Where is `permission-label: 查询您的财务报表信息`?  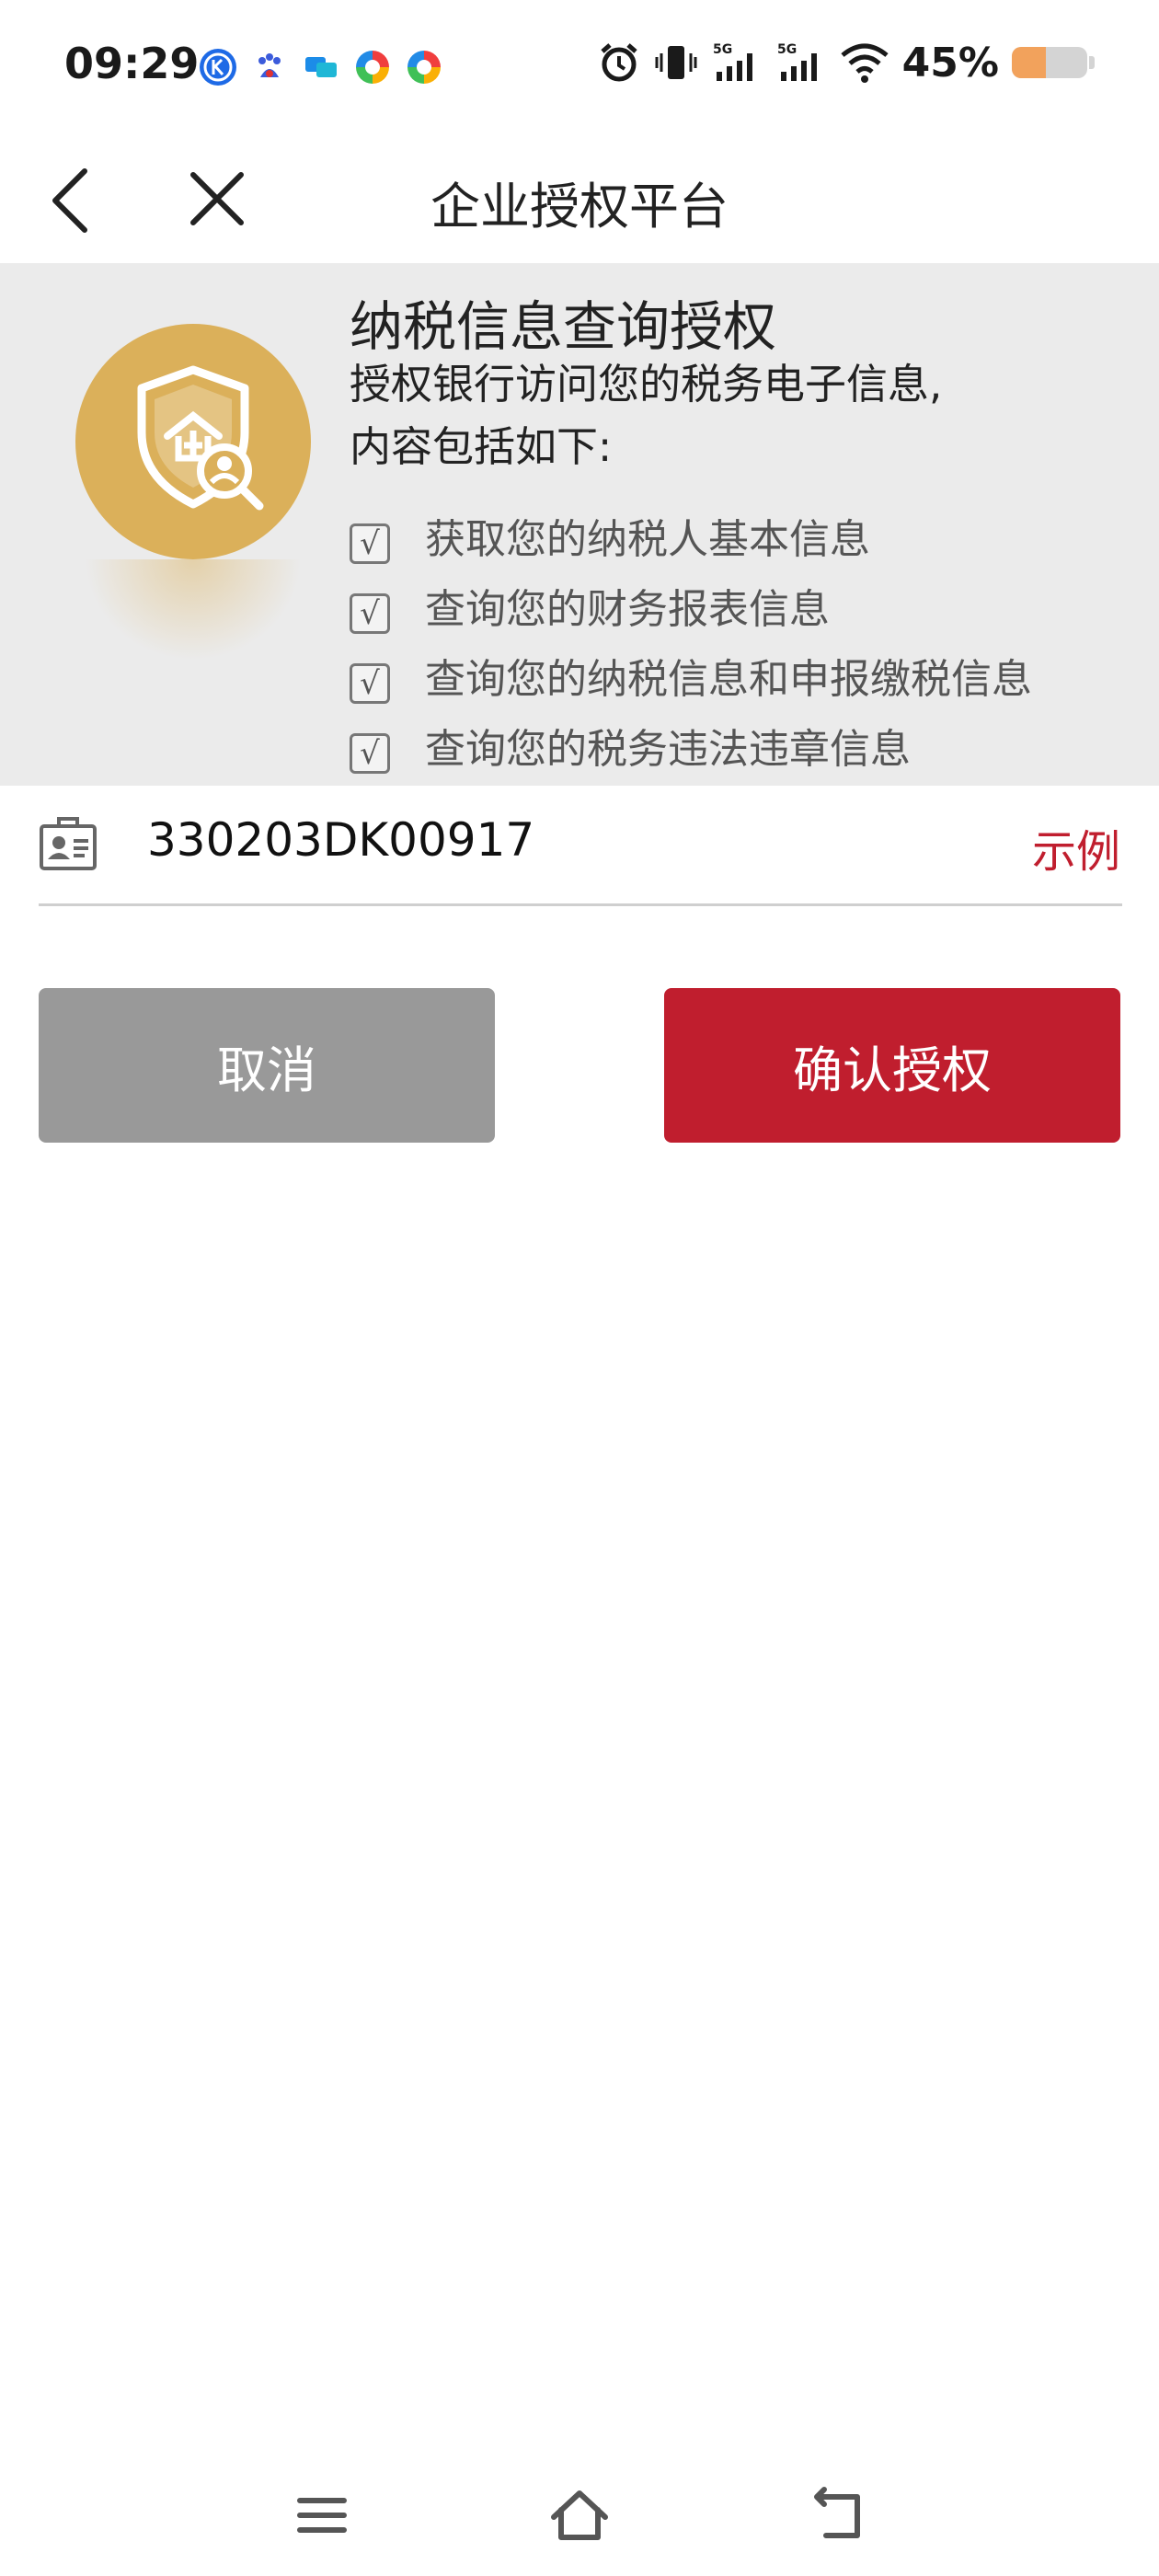
permission-label: 查询您的财务报表信息 is located at coordinates (627, 609).